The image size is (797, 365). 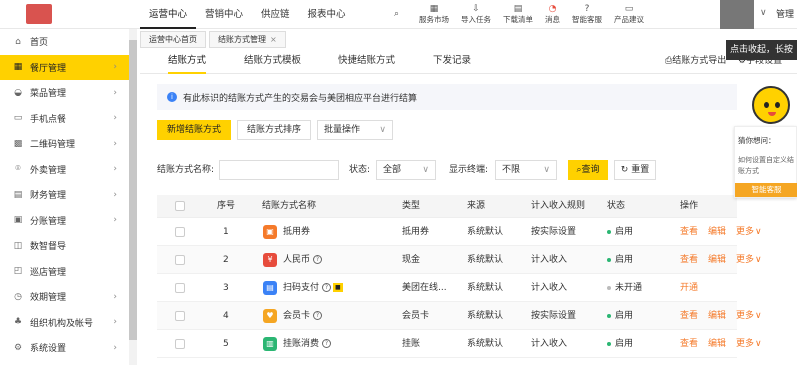 What do you see at coordinates (133, 190) in the screenshot?
I see `sidebar-scroll-thumb` at bounding box center [133, 190].